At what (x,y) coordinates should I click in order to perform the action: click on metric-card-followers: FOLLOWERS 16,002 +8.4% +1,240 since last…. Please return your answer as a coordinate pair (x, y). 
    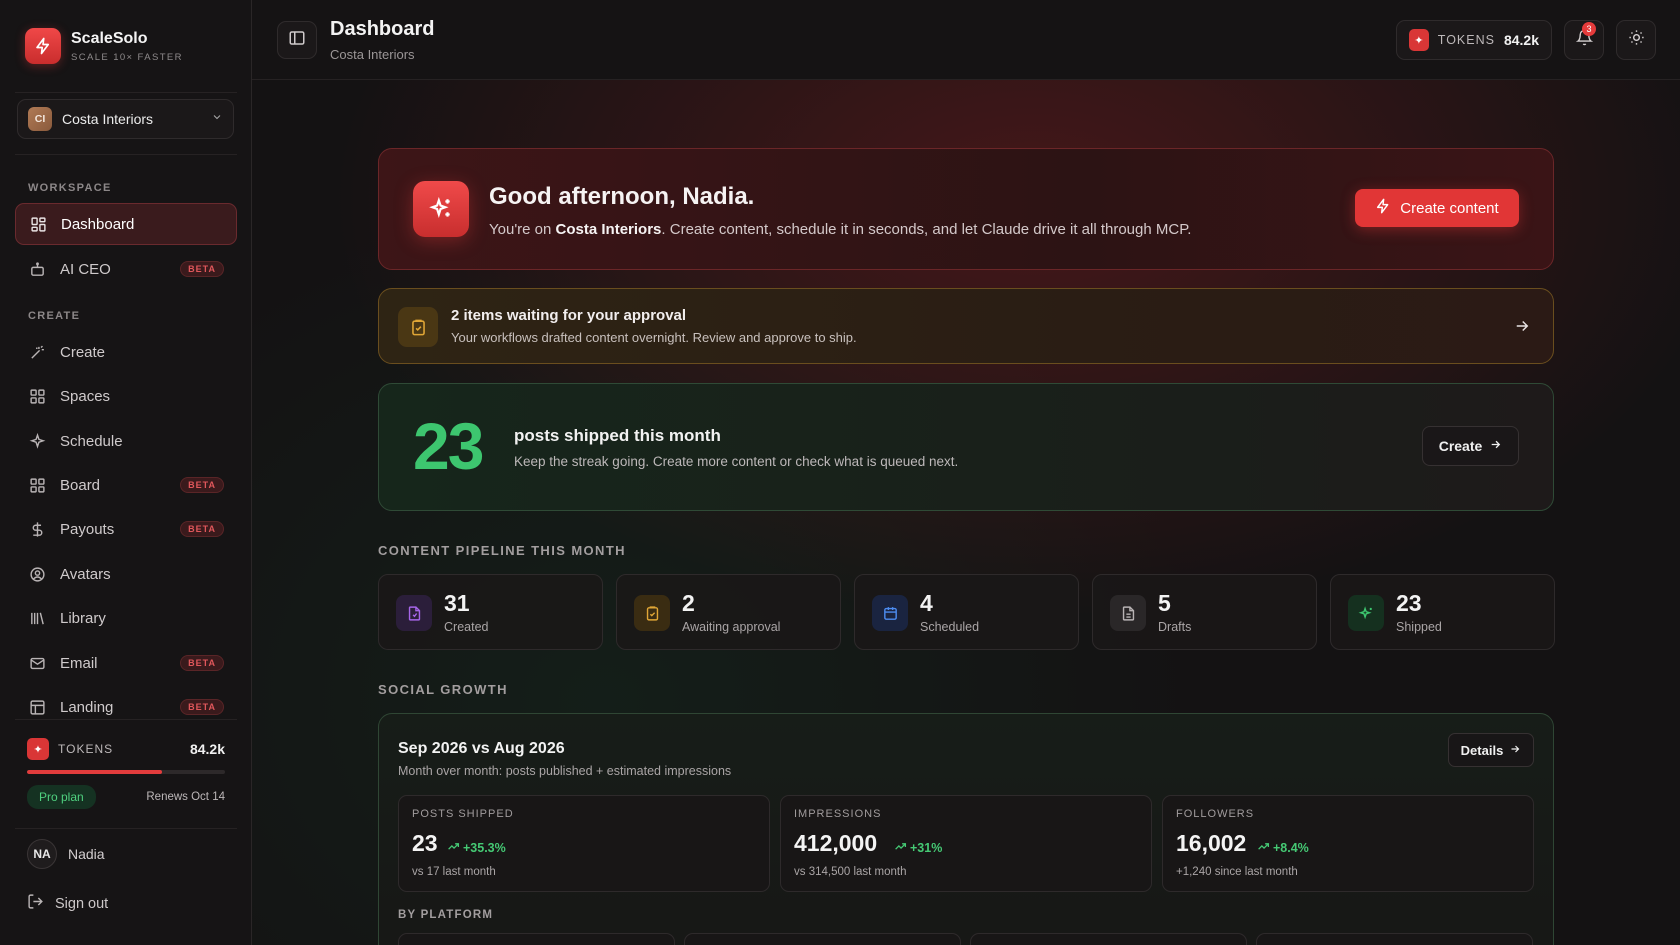
    Looking at the image, I should click on (1348, 843).